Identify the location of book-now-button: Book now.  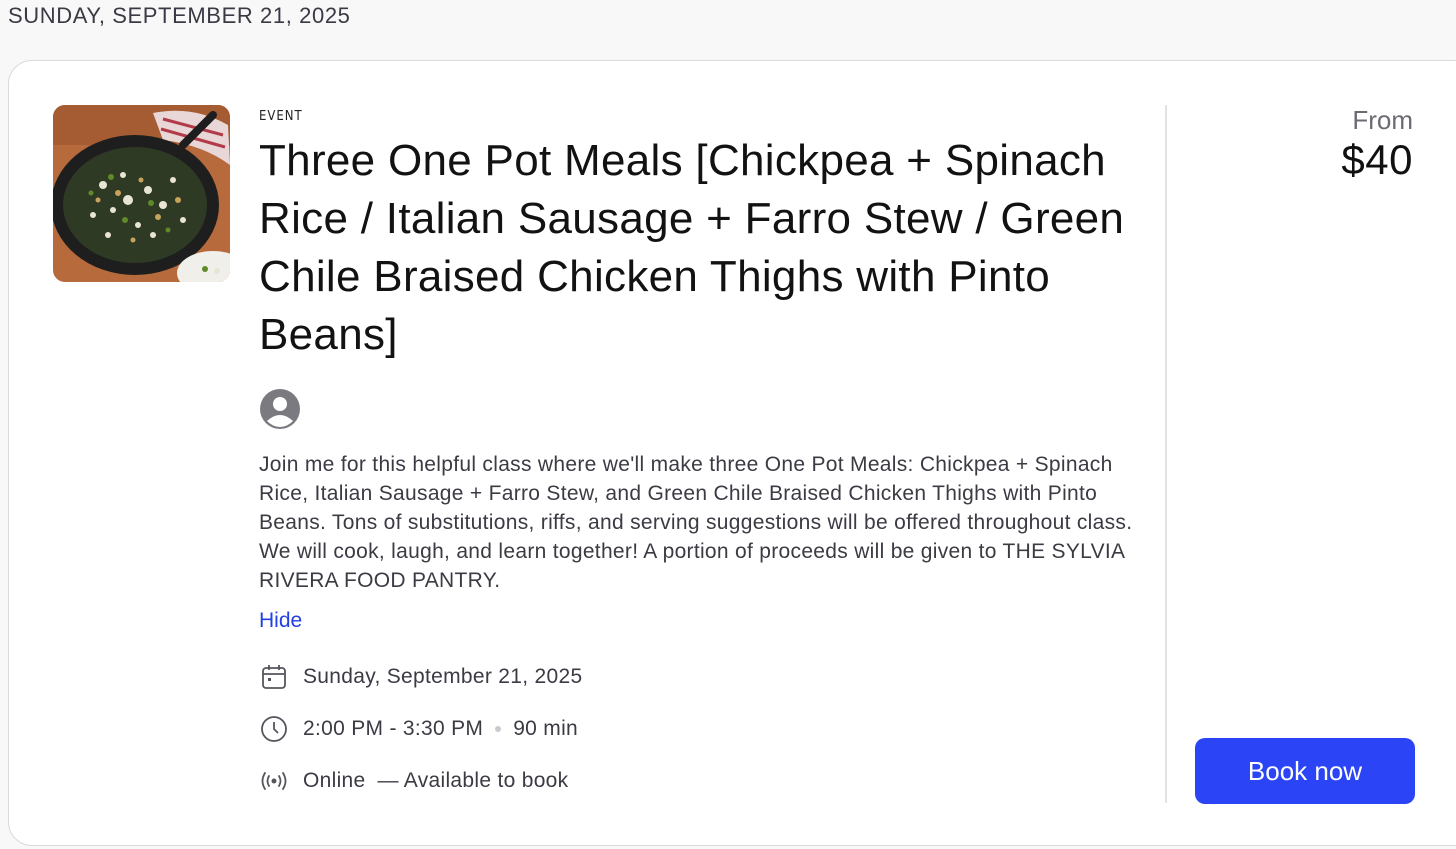
(1305, 771).